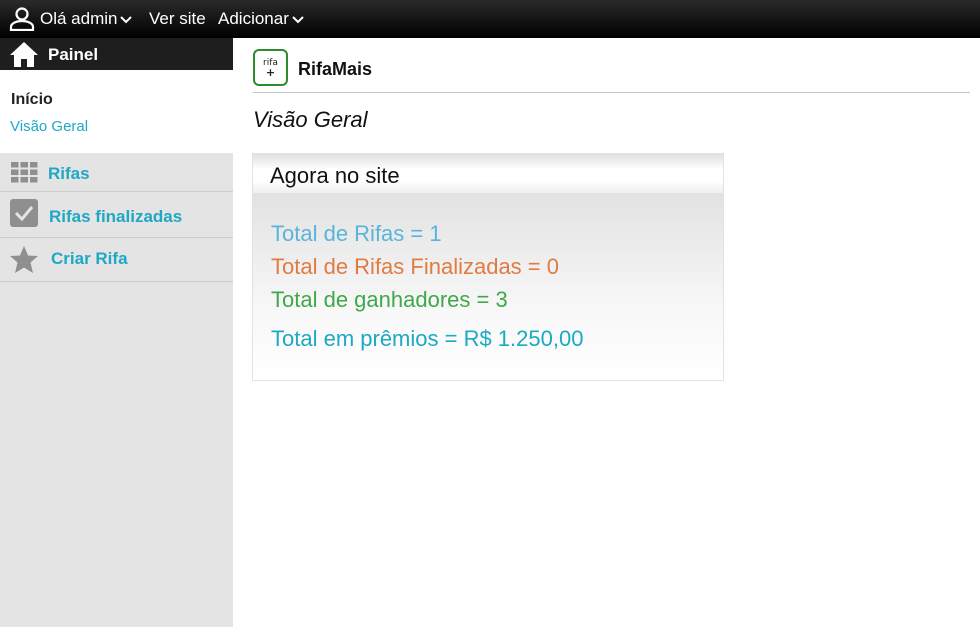 This screenshot has height=627, width=980. I want to click on brand-logo: rifa +, so click(270, 67).